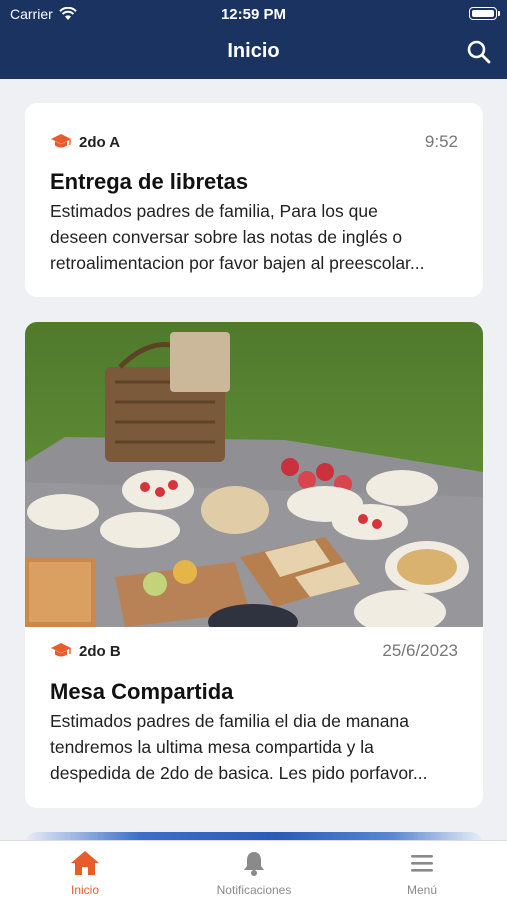 Image resolution: width=507 pixels, height=900 pixels. Describe the element at coordinates (85, 863) in the screenshot. I see `home-icon` at that location.